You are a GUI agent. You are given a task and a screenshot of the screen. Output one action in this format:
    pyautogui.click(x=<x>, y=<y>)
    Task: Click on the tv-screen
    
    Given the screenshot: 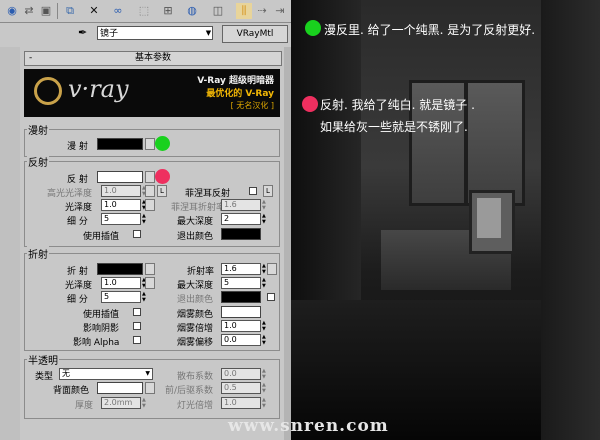 What is the action you would take?
    pyautogui.click(x=489, y=218)
    